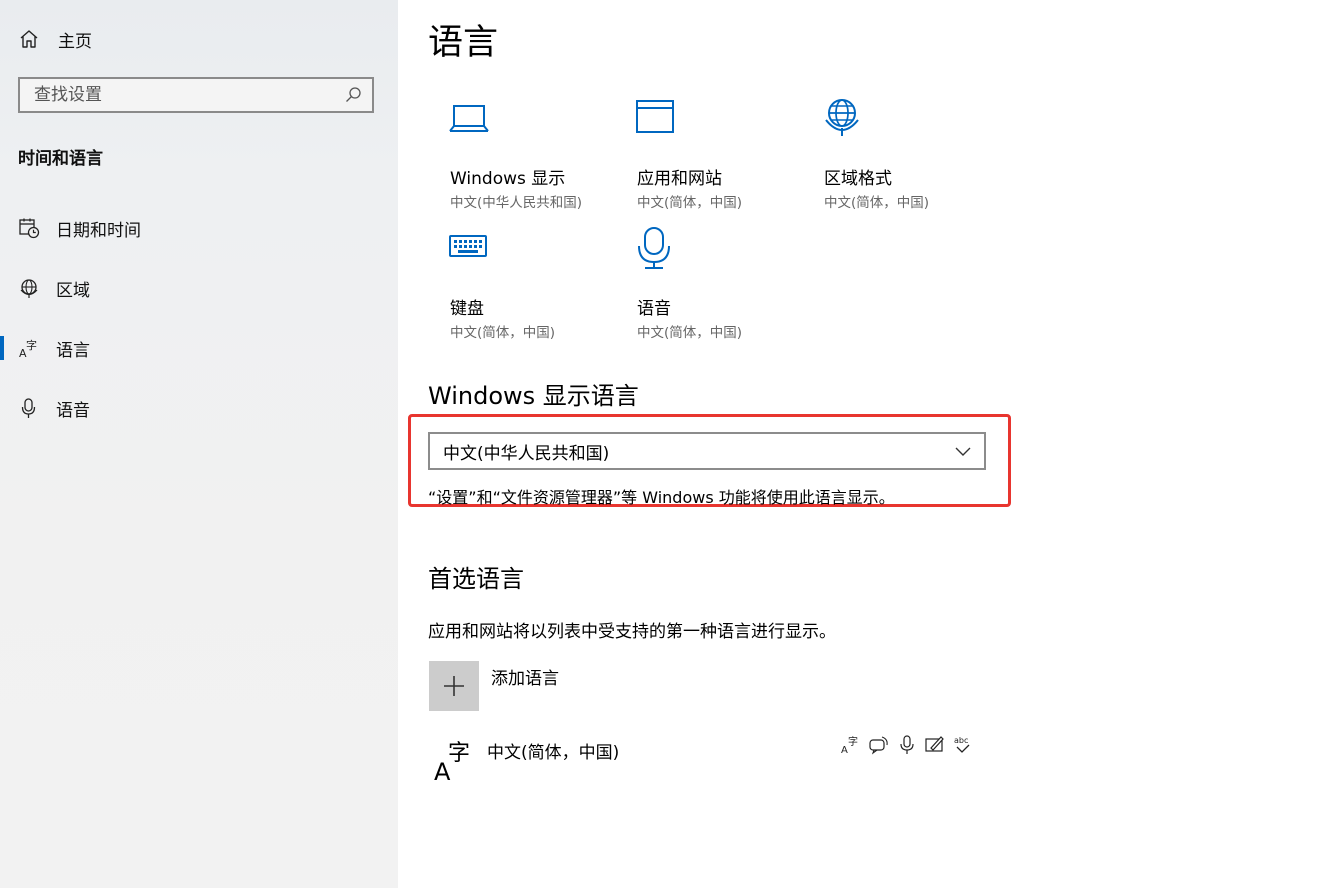  I want to click on sidebar-item-label: 日期和时间, so click(98, 230).